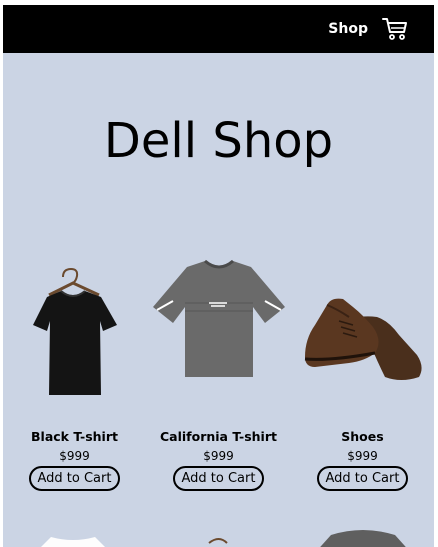 Image resolution: width=438 pixels, height=547 pixels. I want to click on product-name: Black T-shirt, so click(74, 436).